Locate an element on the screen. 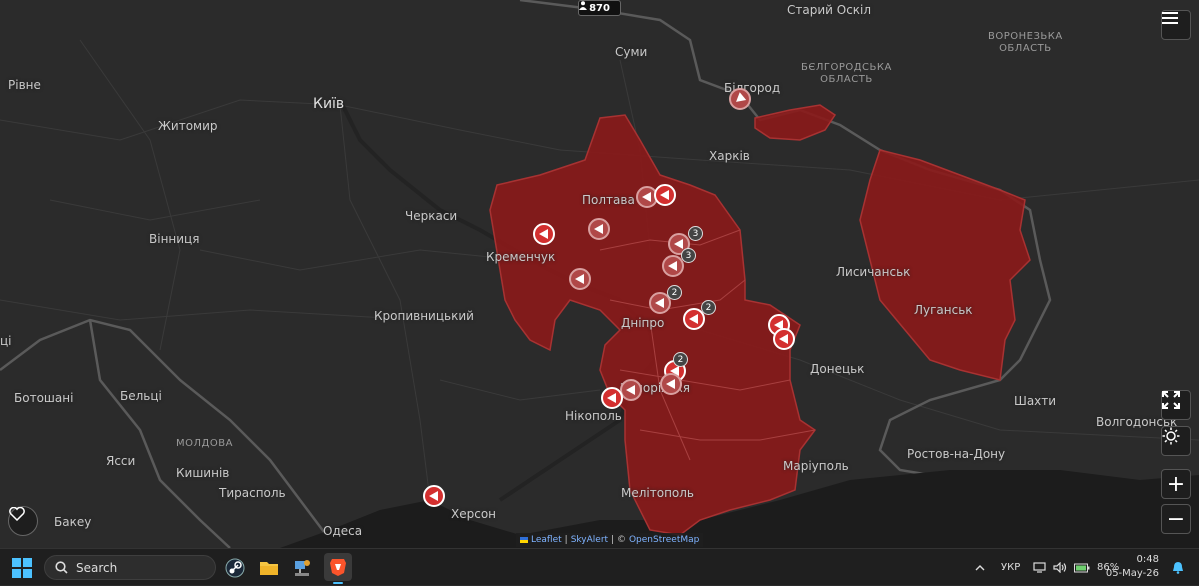  battery-icon is located at coordinates (1082, 567).